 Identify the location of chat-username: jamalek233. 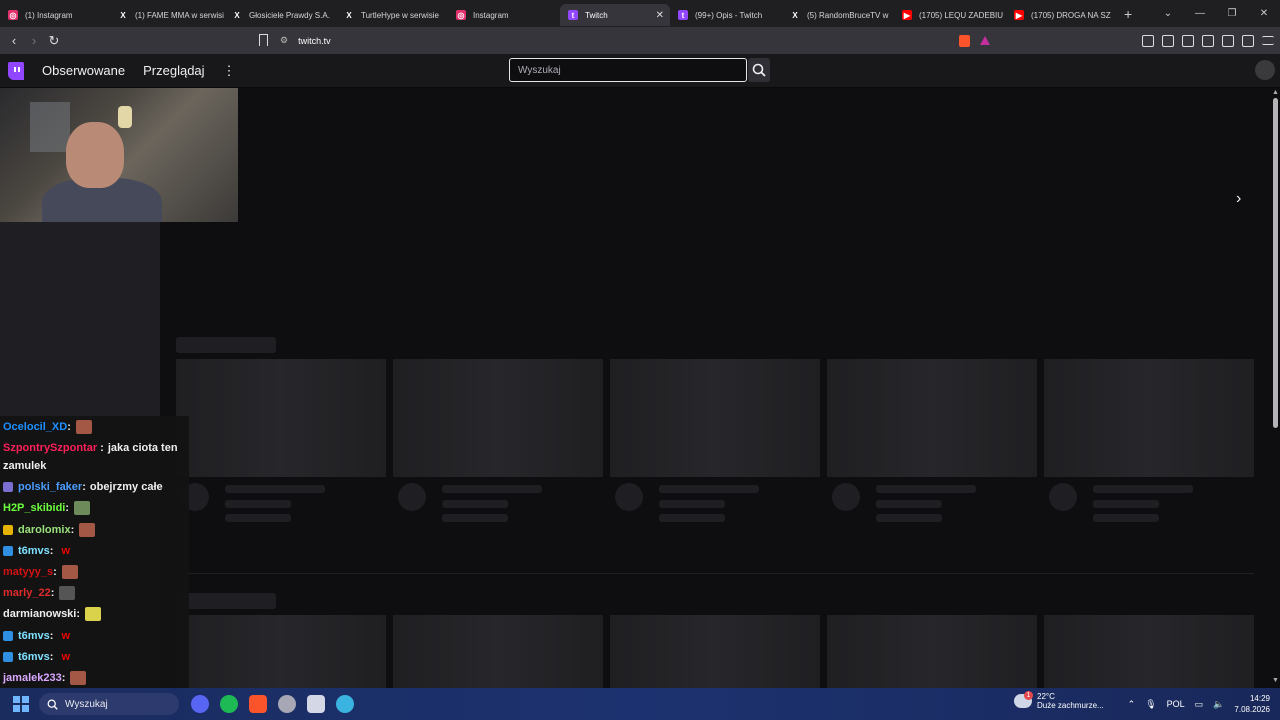
(32, 678).